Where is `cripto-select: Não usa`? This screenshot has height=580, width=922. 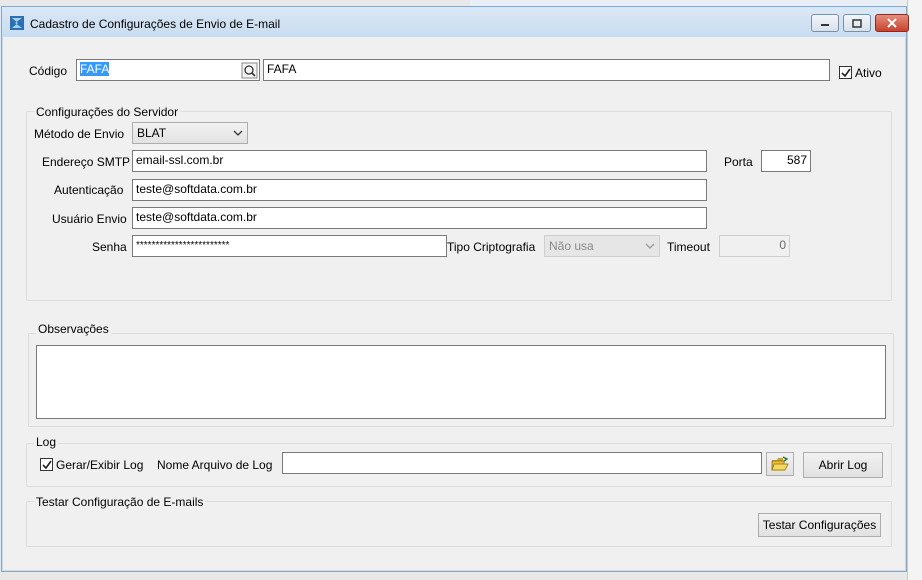
cripto-select: Não usa is located at coordinates (602, 246).